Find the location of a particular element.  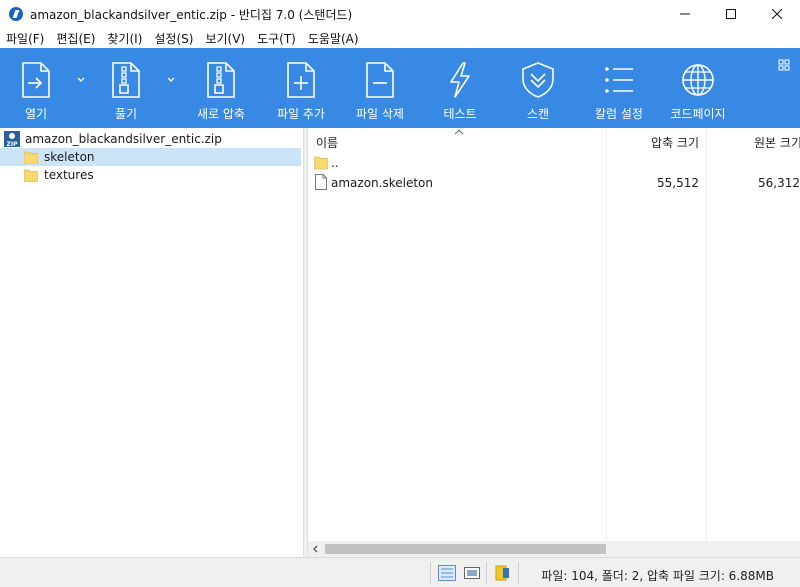

tree-item-skeleton: skeleton is located at coordinates (150, 157).